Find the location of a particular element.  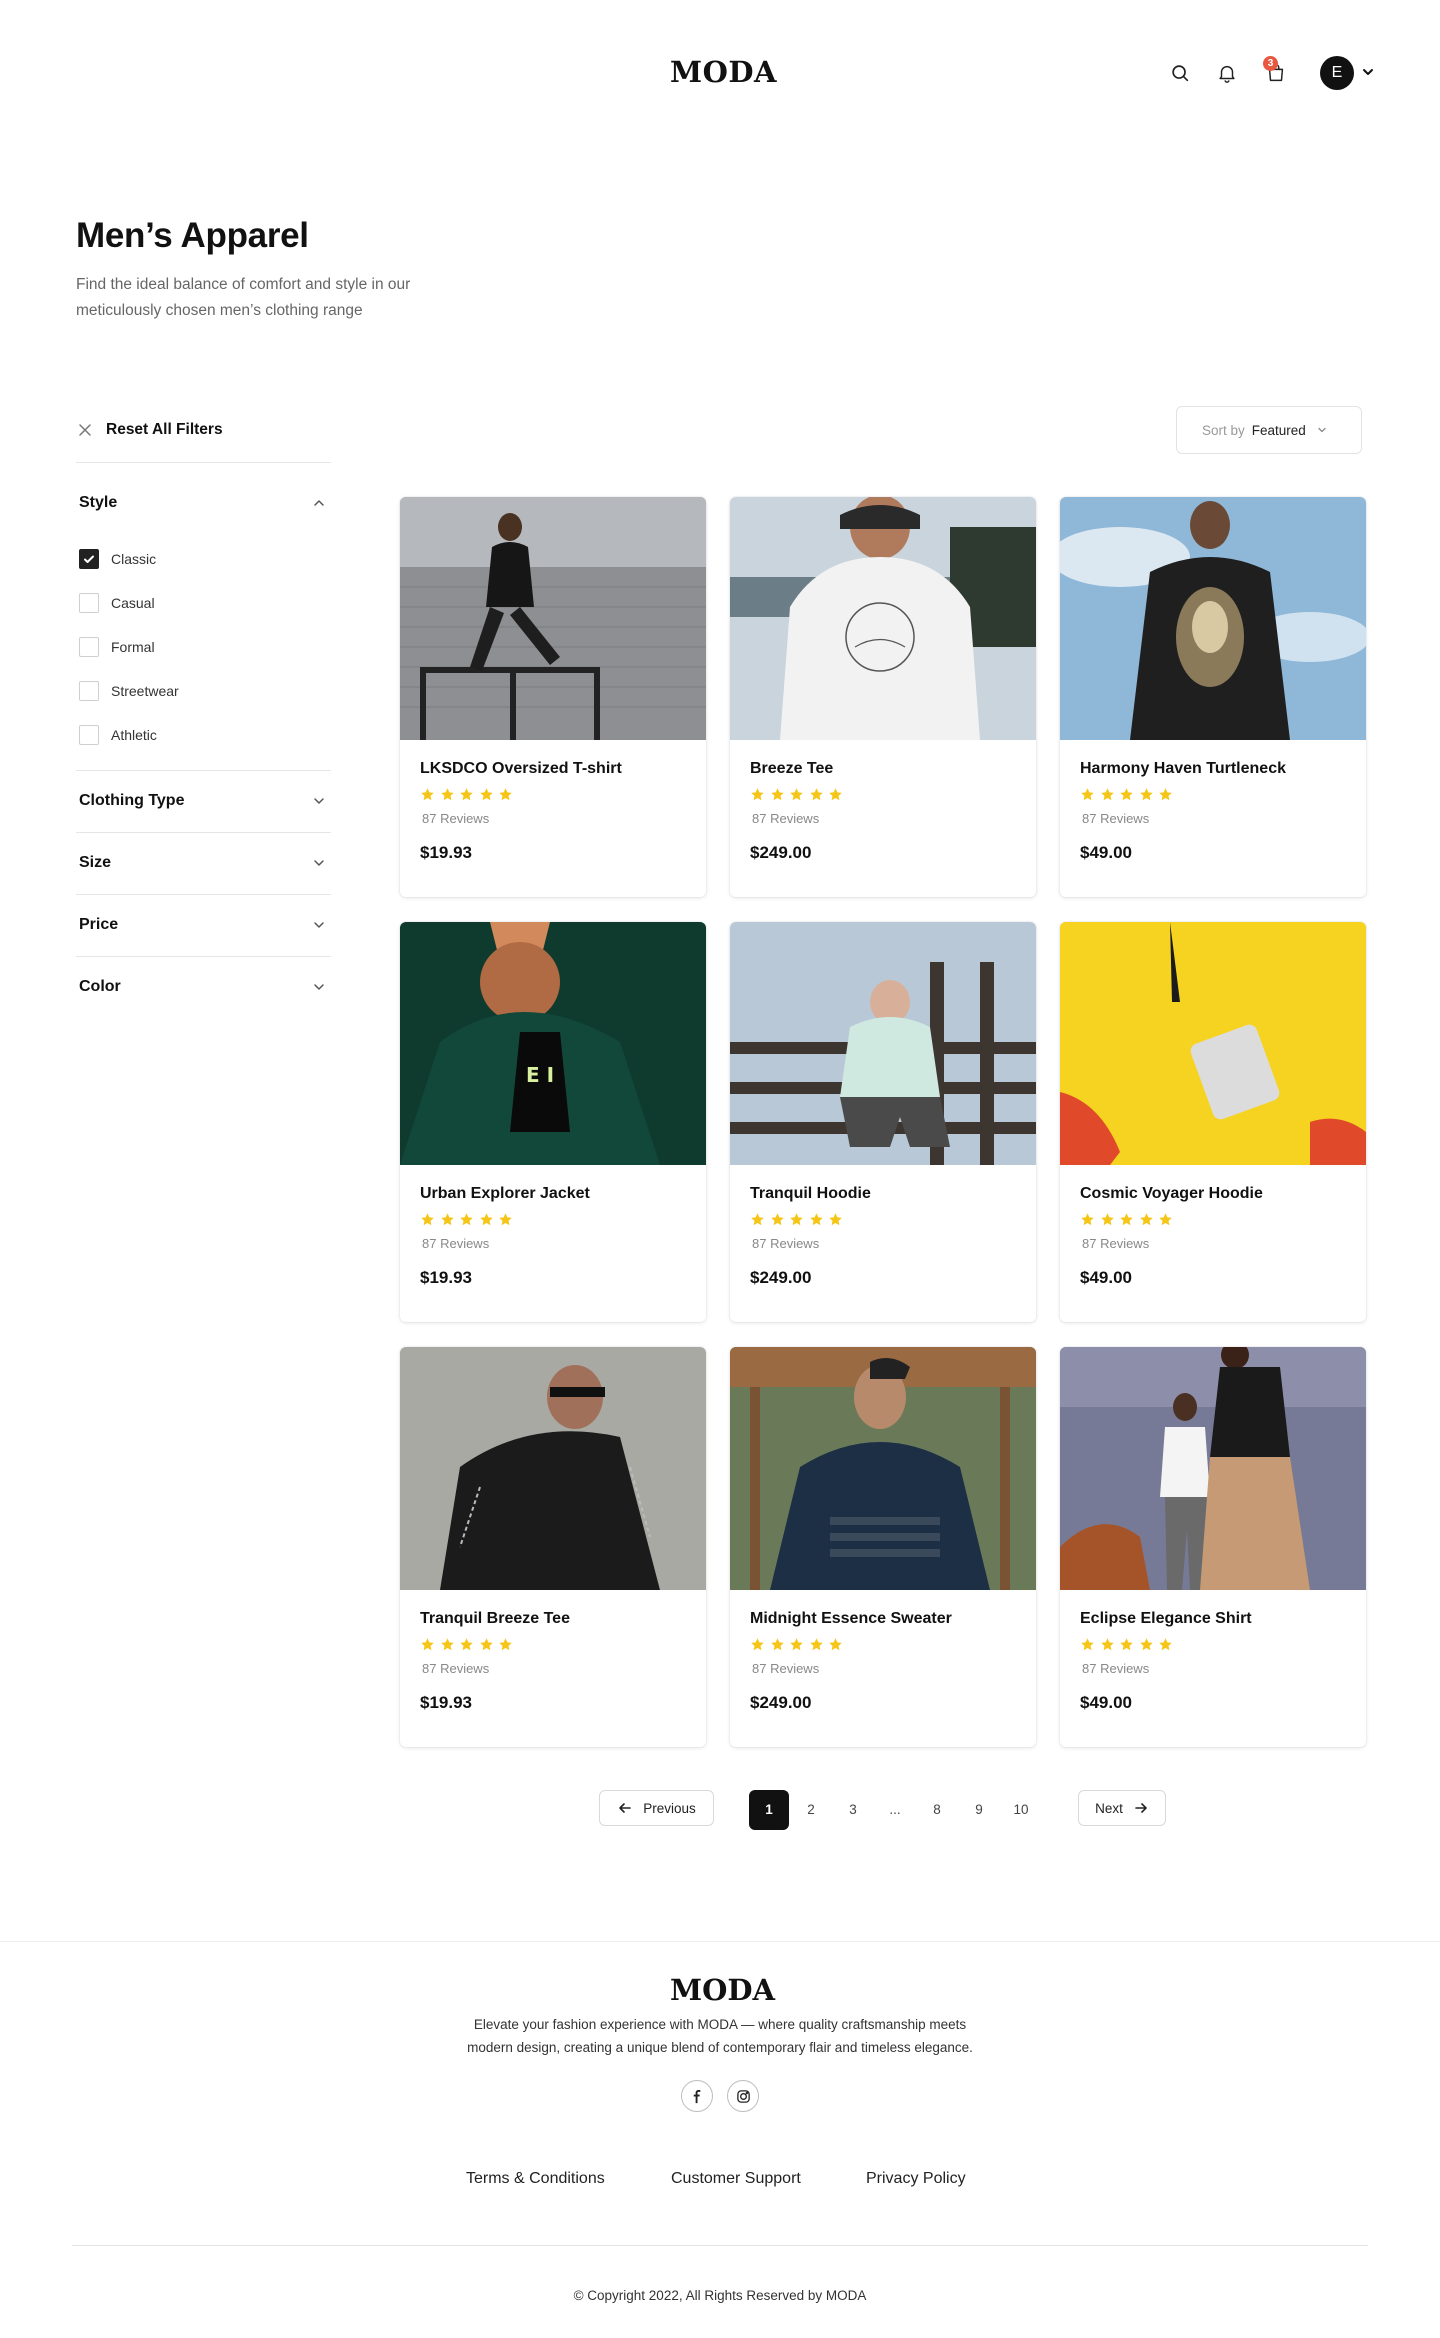

product-card: Tranquil Hoodie 87 Reviews $249.00 is located at coordinates (883, 1122).